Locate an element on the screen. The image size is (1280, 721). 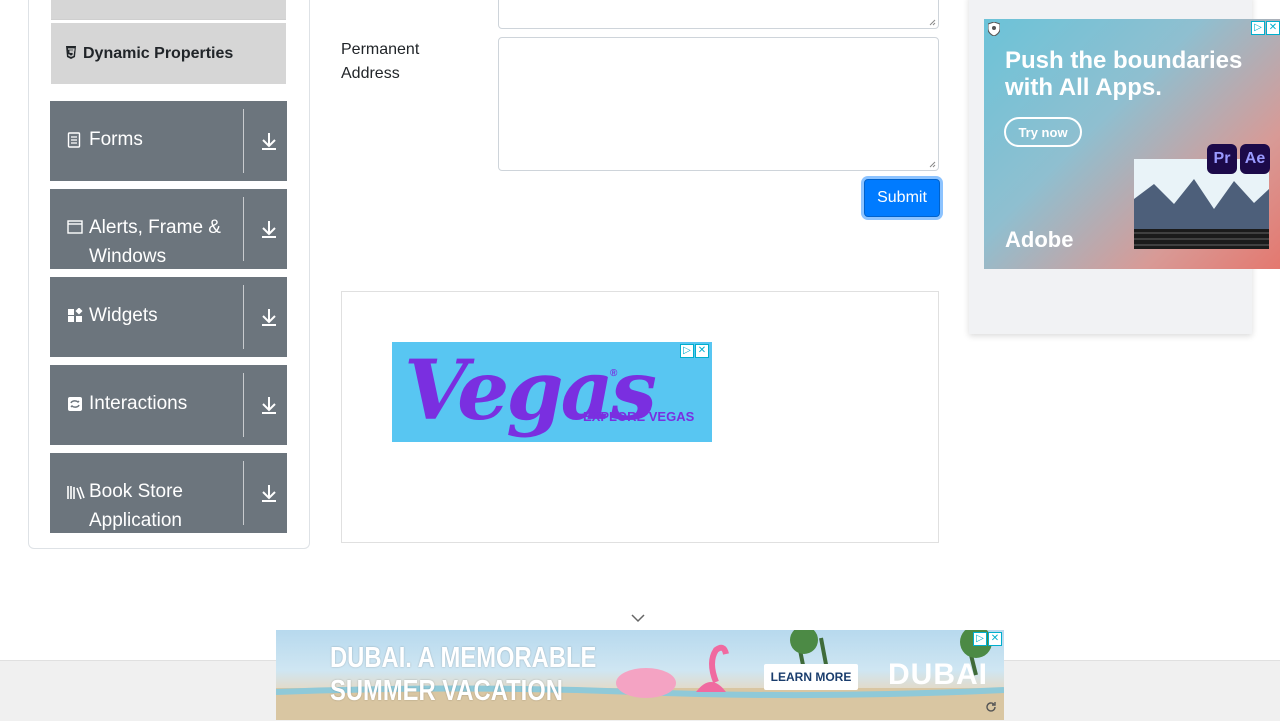
explore-vegas-link: EXPLORE VEGAS is located at coordinates (638, 416).